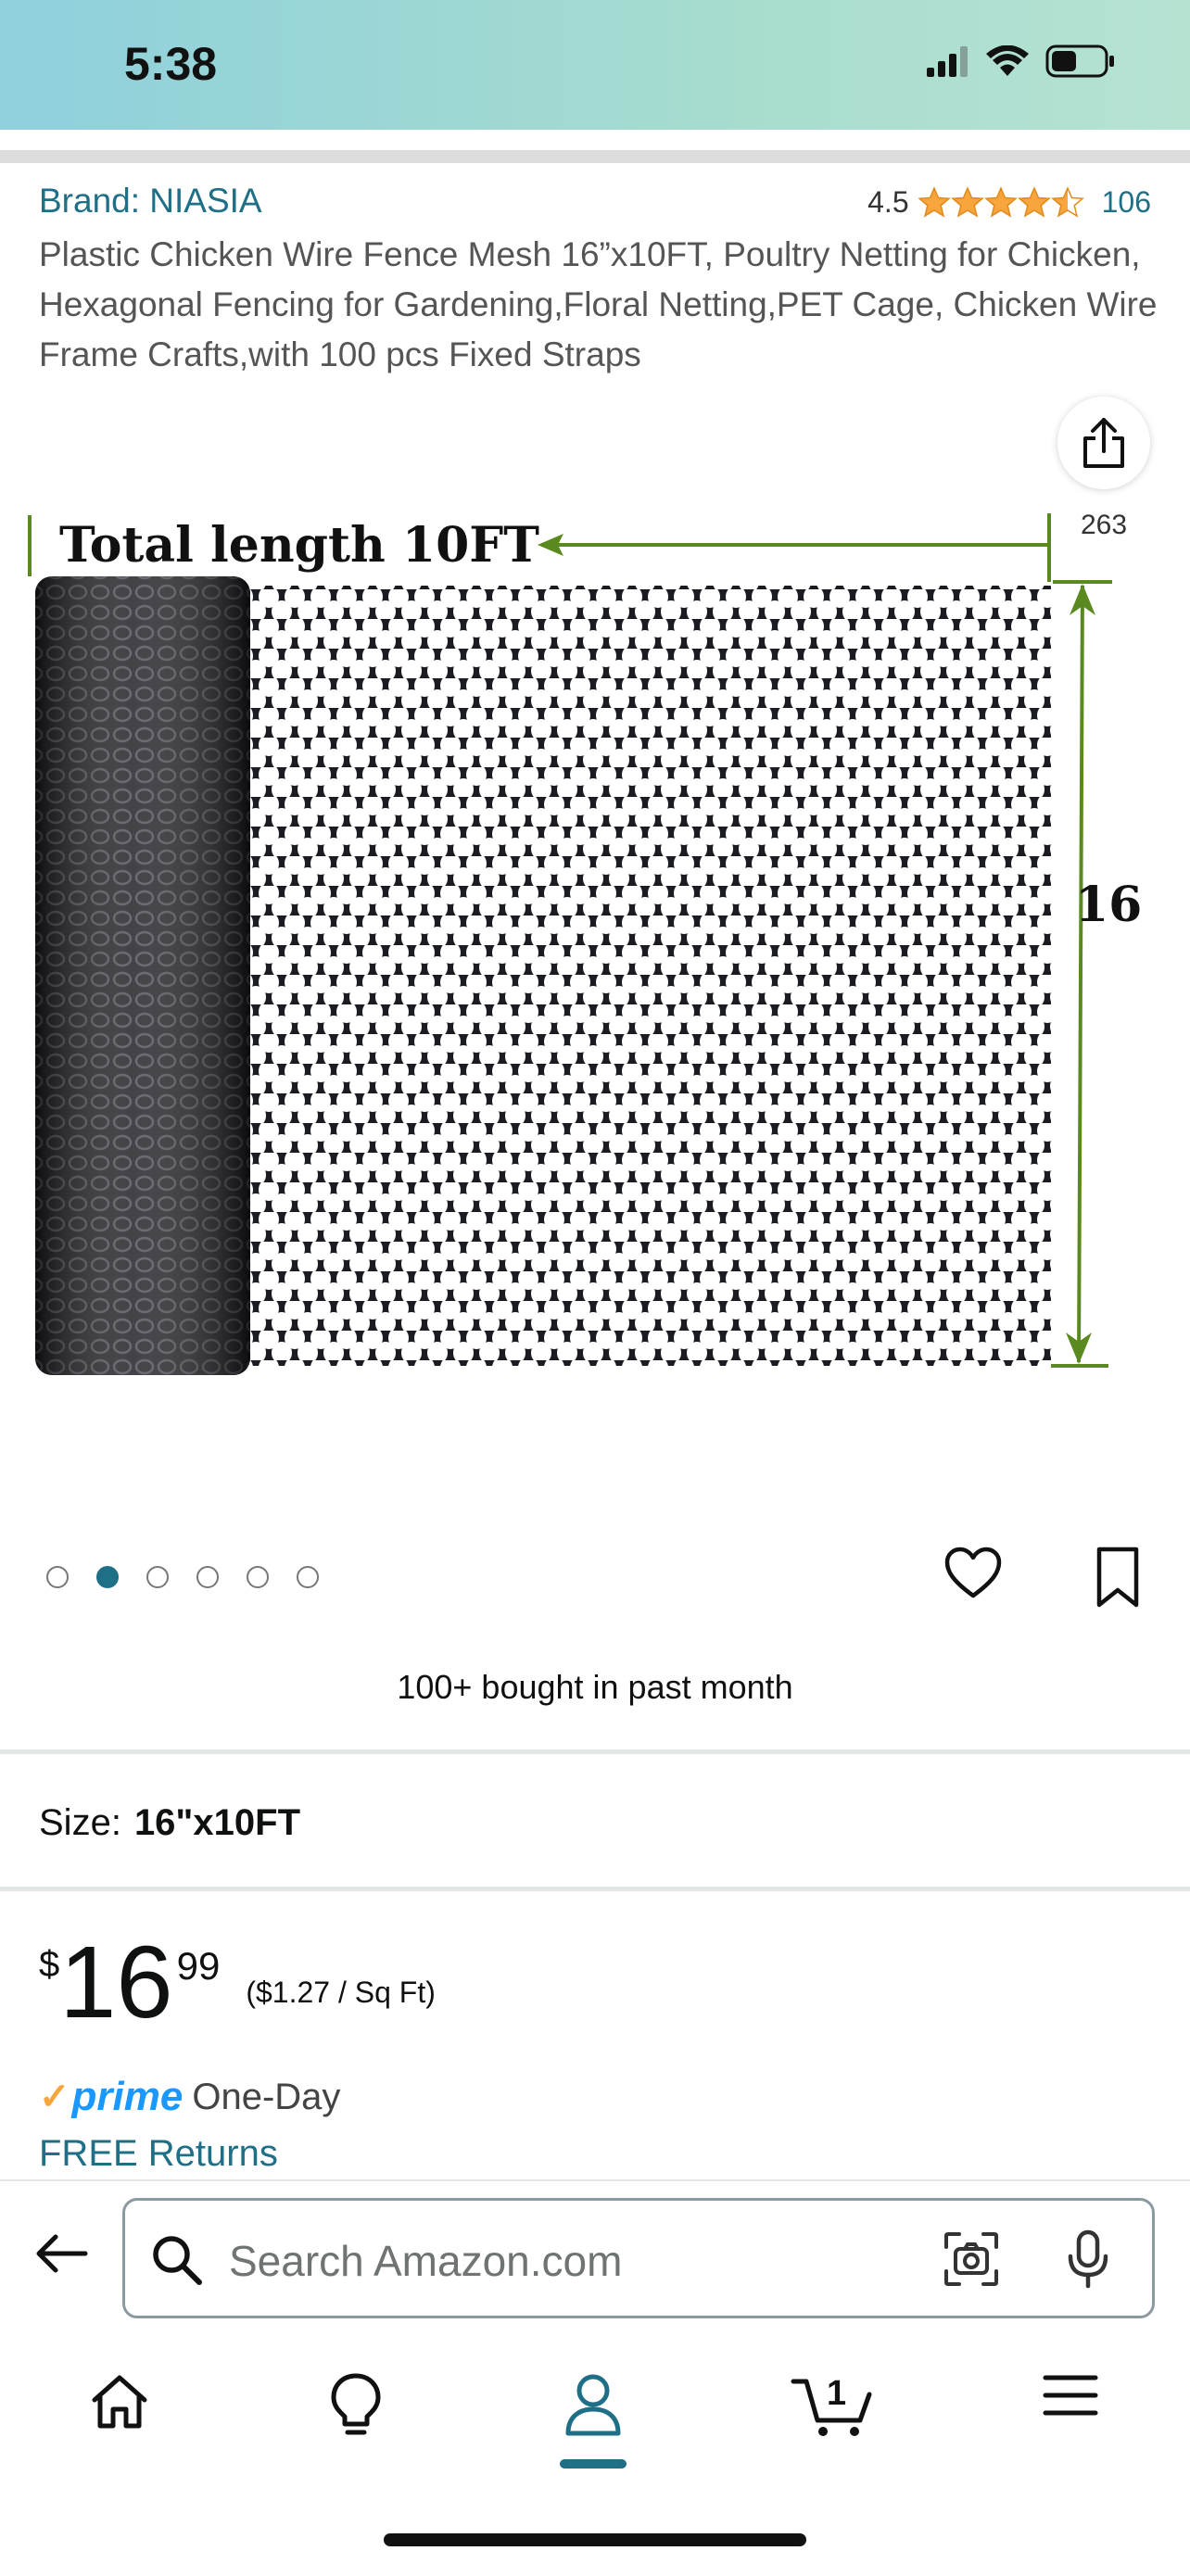 This screenshot has width=1190, height=2576. I want to click on carousel-dot-active, so click(107, 1577).